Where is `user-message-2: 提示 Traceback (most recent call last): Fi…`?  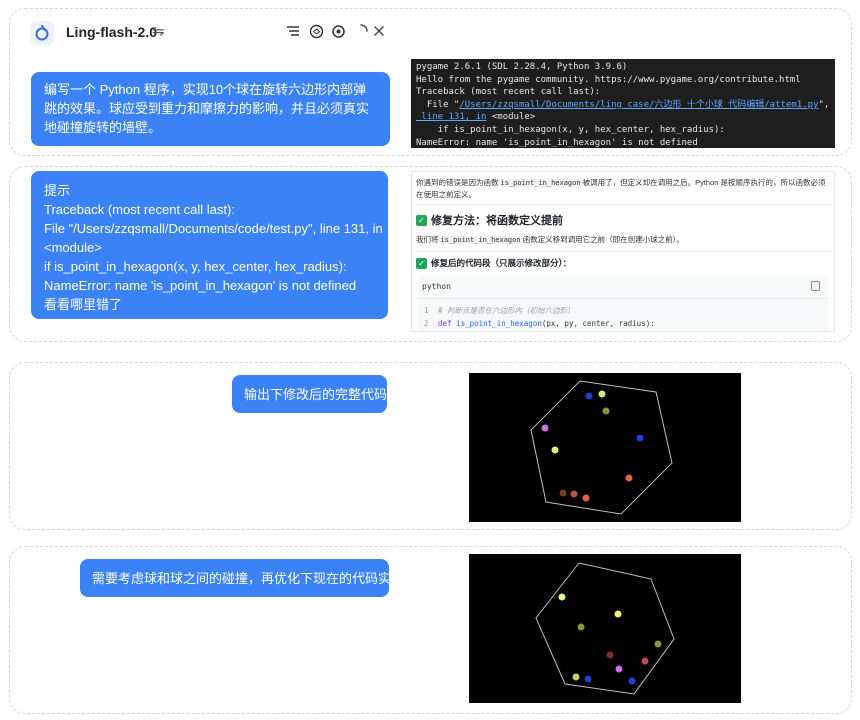 user-message-2: 提示 Traceback (most recent call last): Fi… is located at coordinates (209, 245).